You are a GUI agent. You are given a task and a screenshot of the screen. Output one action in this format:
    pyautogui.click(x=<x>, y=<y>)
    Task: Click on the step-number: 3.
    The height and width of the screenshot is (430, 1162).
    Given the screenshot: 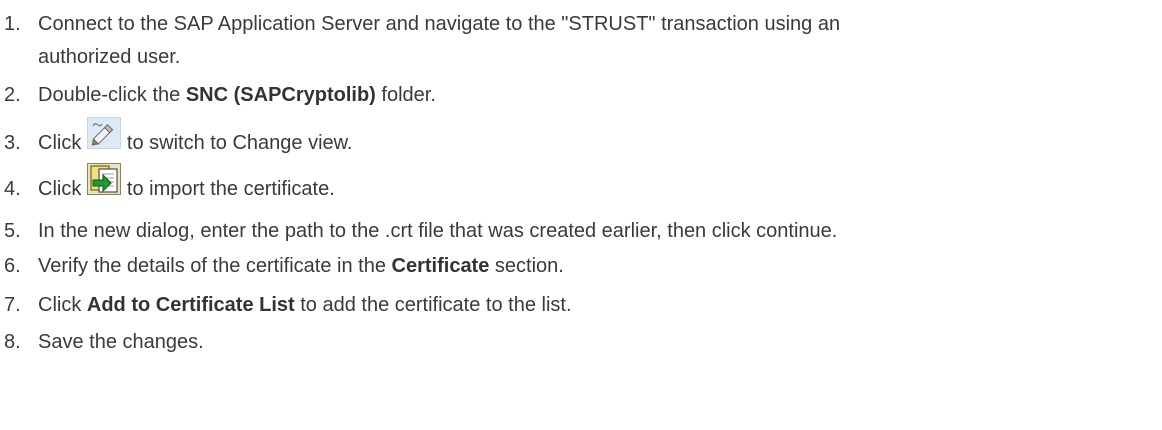 What is the action you would take?
    pyautogui.click(x=12, y=143)
    